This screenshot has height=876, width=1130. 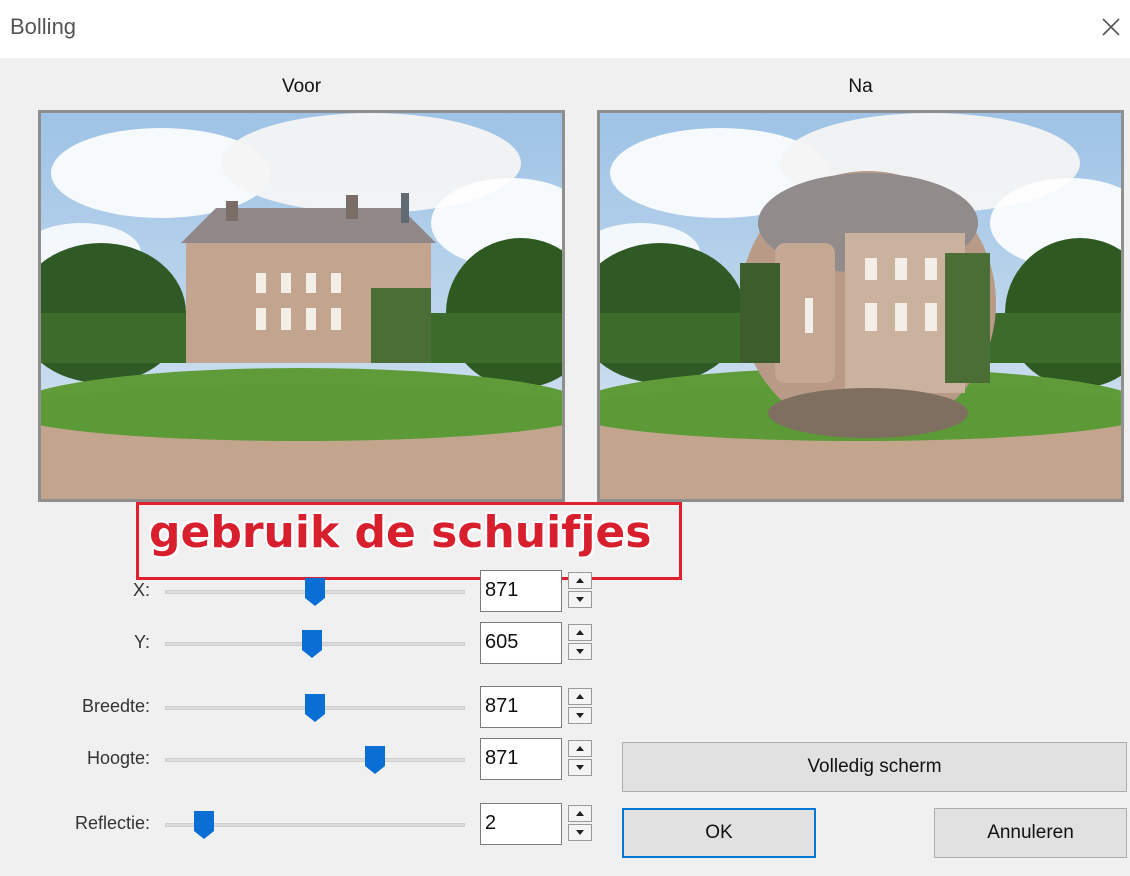 I want to click on x-label: X:, so click(x=141, y=590).